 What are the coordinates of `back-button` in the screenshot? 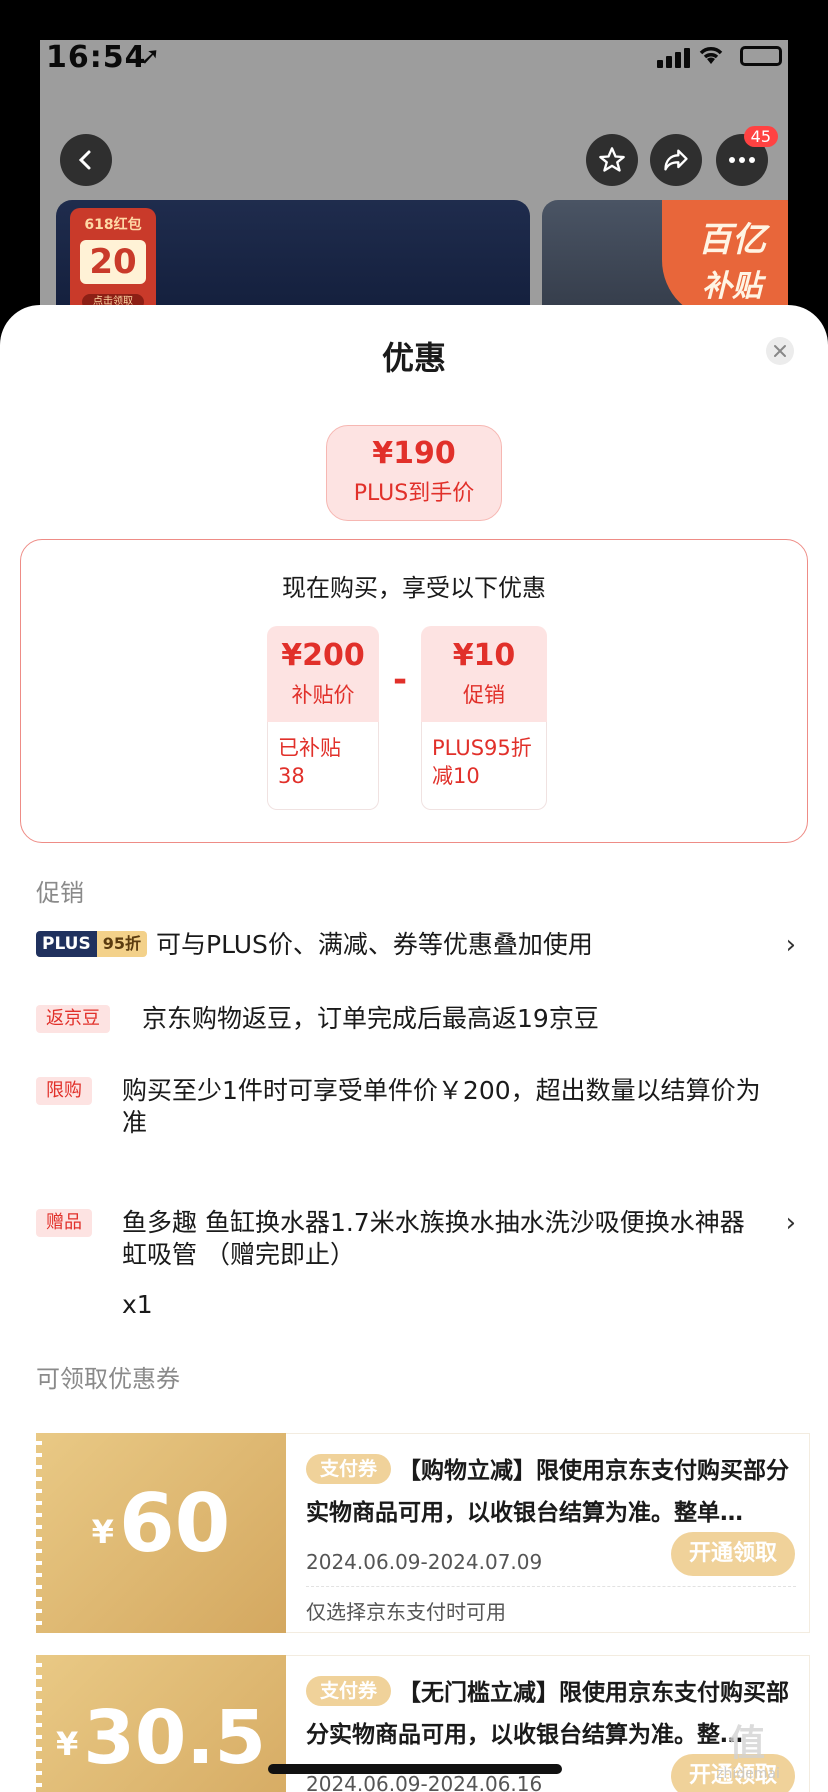 It's located at (86, 160).